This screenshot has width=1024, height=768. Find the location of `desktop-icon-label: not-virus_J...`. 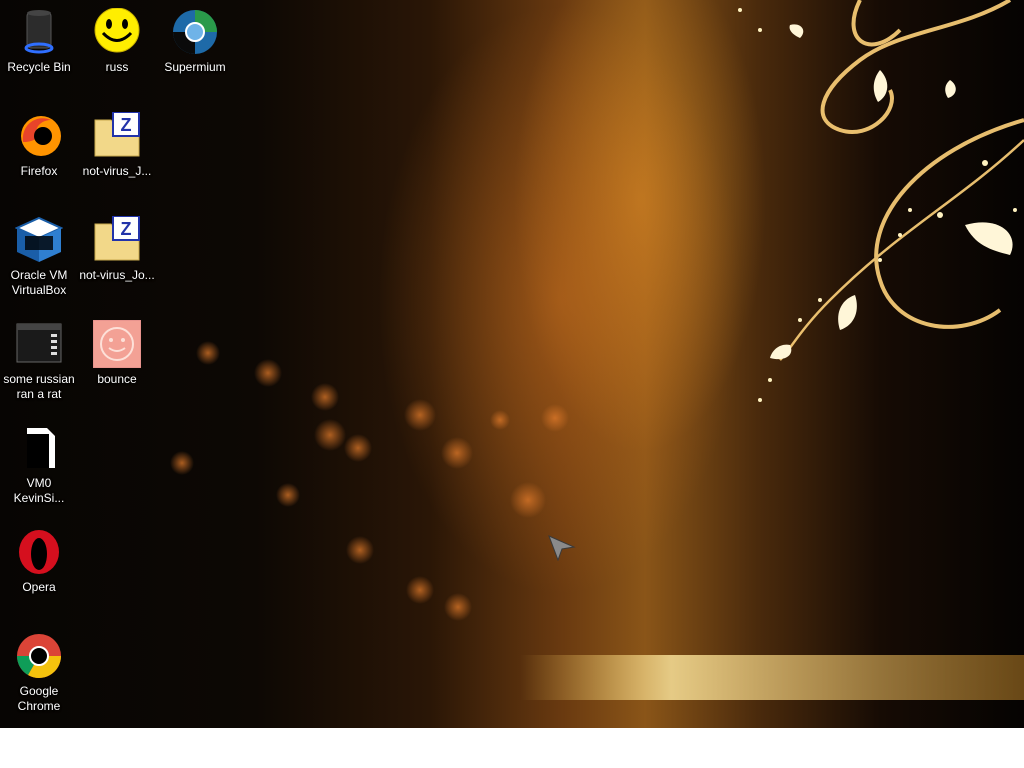

desktop-icon-label: not-virus_J... is located at coordinates (117, 171).